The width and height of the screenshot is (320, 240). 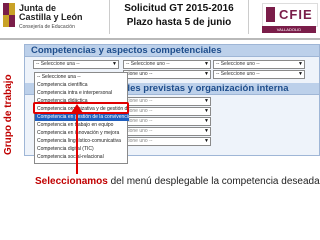 I want to click on cfie-logo-text: CFIE, so click(x=296, y=14).